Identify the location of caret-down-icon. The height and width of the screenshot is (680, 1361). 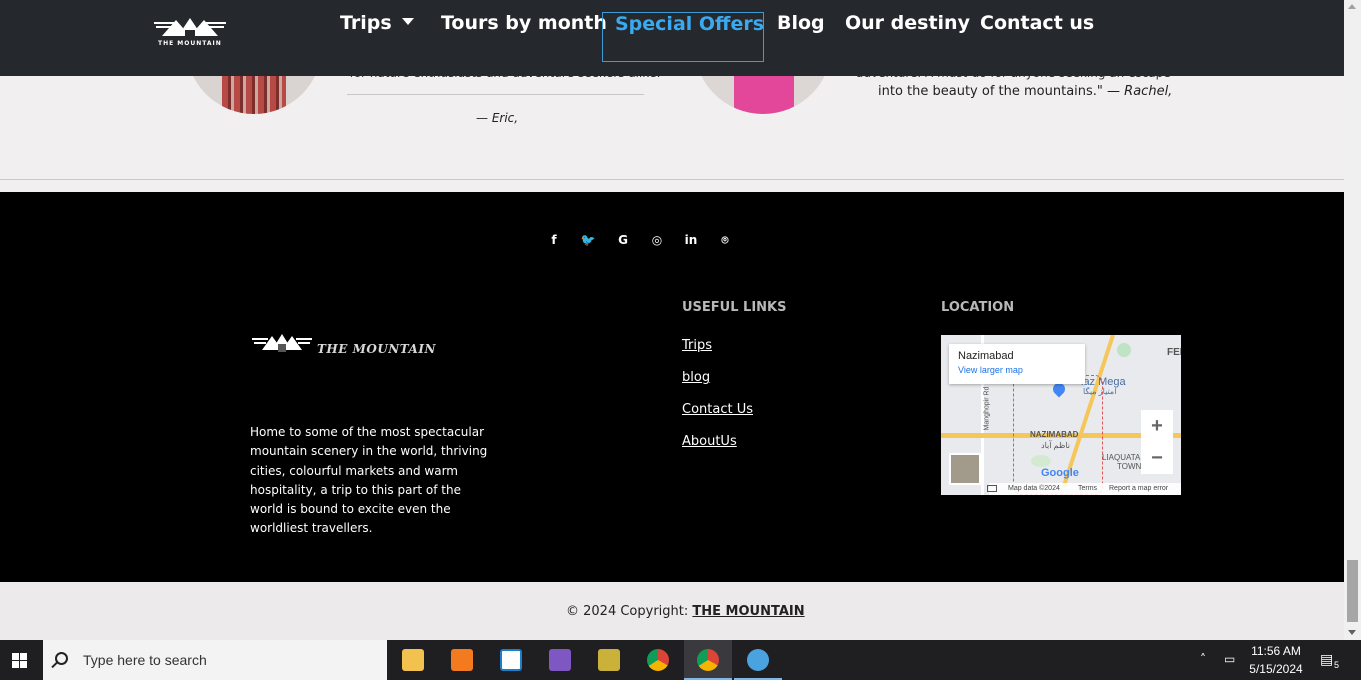
(407, 21).